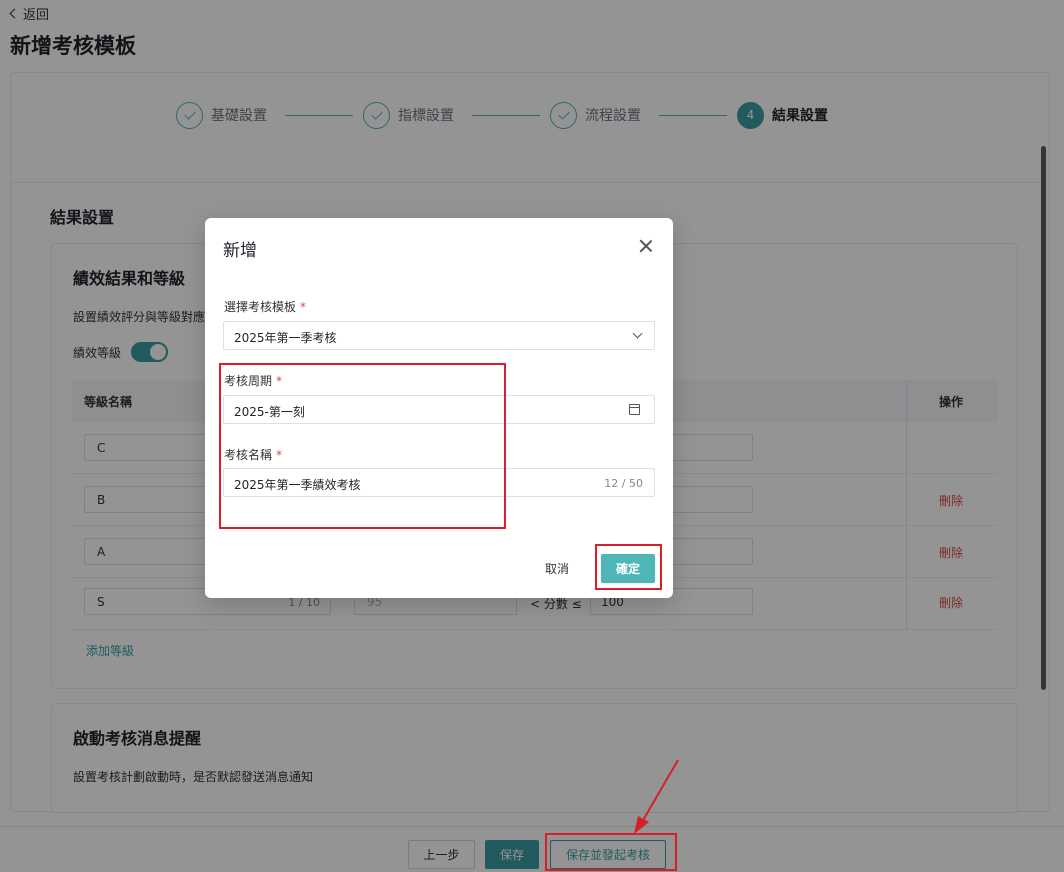 The image size is (1064, 872). Describe the element at coordinates (623, 483) in the screenshot. I see `char-count: 12 / 50` at that location.